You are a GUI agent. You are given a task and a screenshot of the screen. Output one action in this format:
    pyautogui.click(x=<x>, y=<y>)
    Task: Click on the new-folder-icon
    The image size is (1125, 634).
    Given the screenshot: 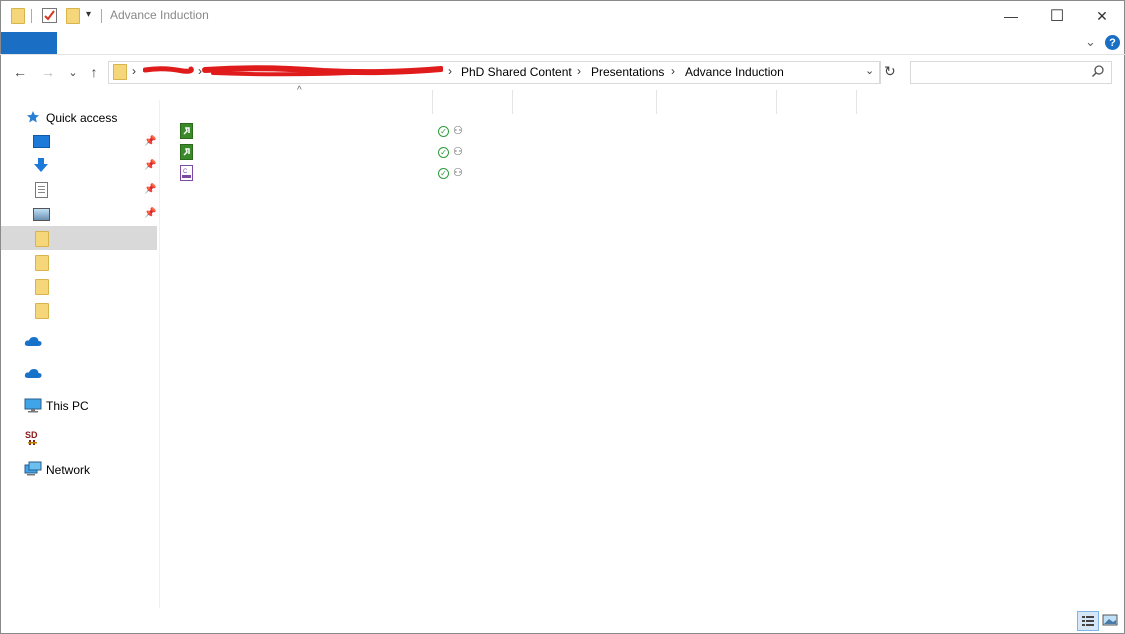 What is the action you would take?
    pyautogui.click(x=73, y=16)
    